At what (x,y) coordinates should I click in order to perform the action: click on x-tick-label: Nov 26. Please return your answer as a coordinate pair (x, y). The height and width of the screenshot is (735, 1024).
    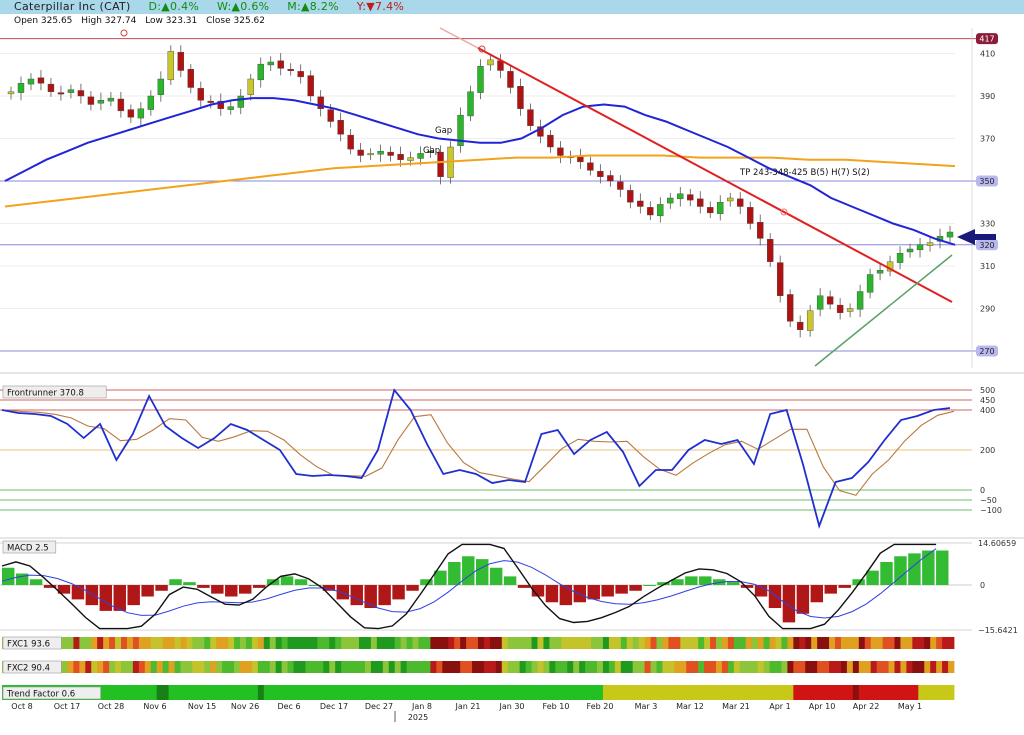
    Looking at the image, I should click on (245, 706).